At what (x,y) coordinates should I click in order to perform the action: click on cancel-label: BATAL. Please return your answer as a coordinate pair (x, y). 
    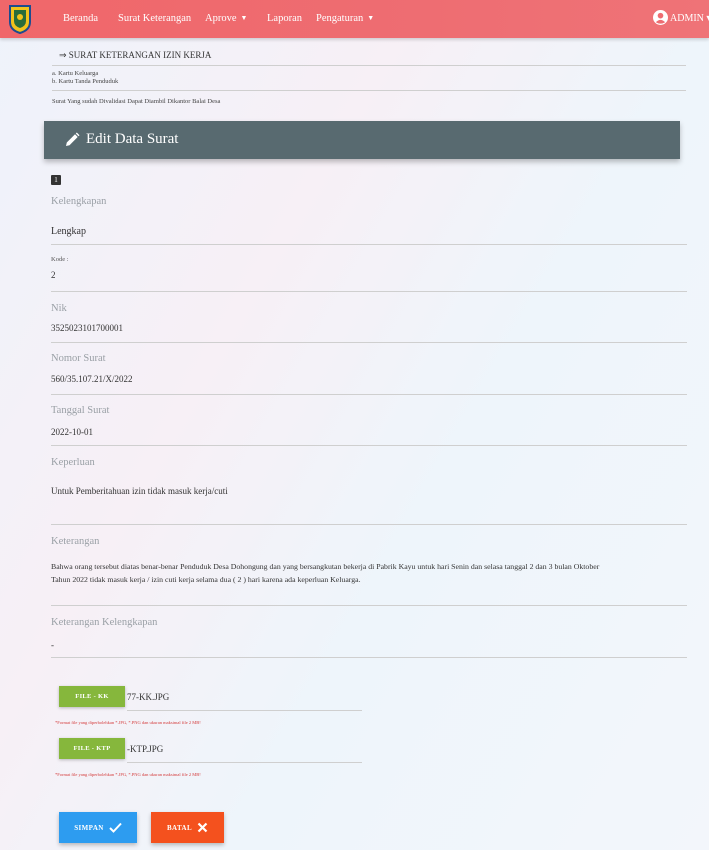
    Looking at the image, I should click on (179, 827).